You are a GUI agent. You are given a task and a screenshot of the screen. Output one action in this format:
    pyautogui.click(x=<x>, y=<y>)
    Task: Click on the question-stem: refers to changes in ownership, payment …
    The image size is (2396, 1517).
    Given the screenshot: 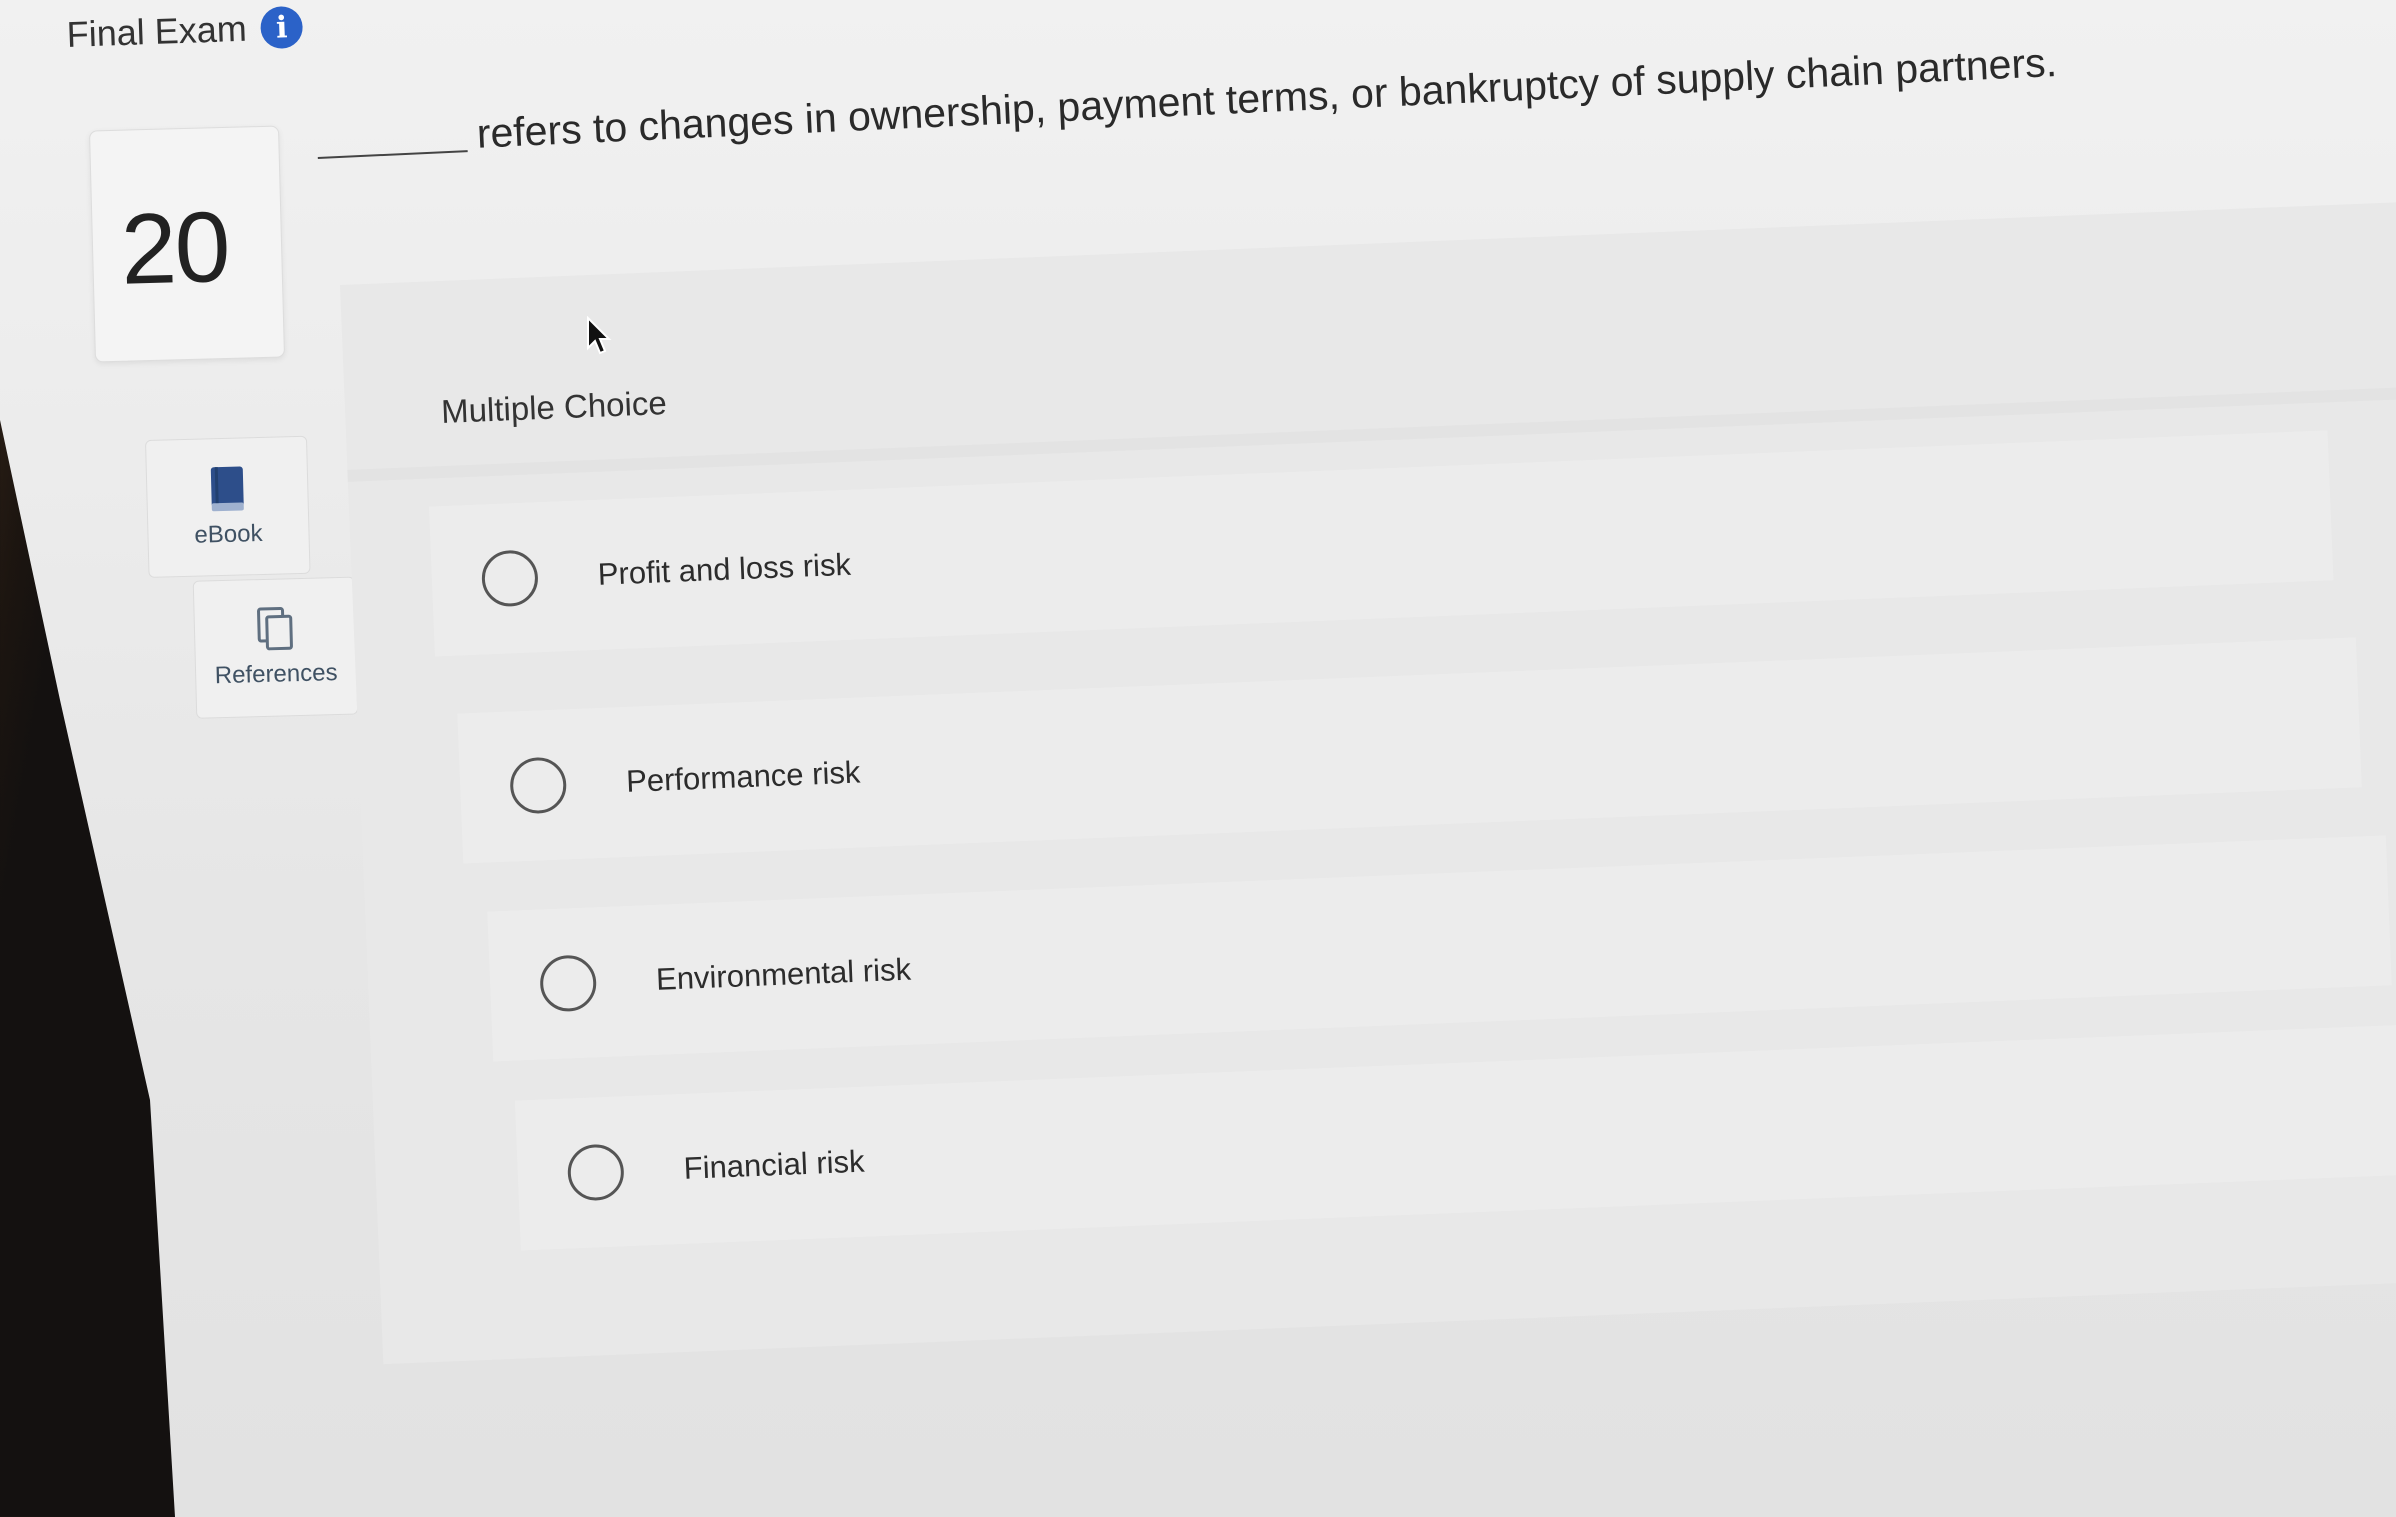 What is the action you would take?
    pyautogui.click(x=1187, y=102)
    